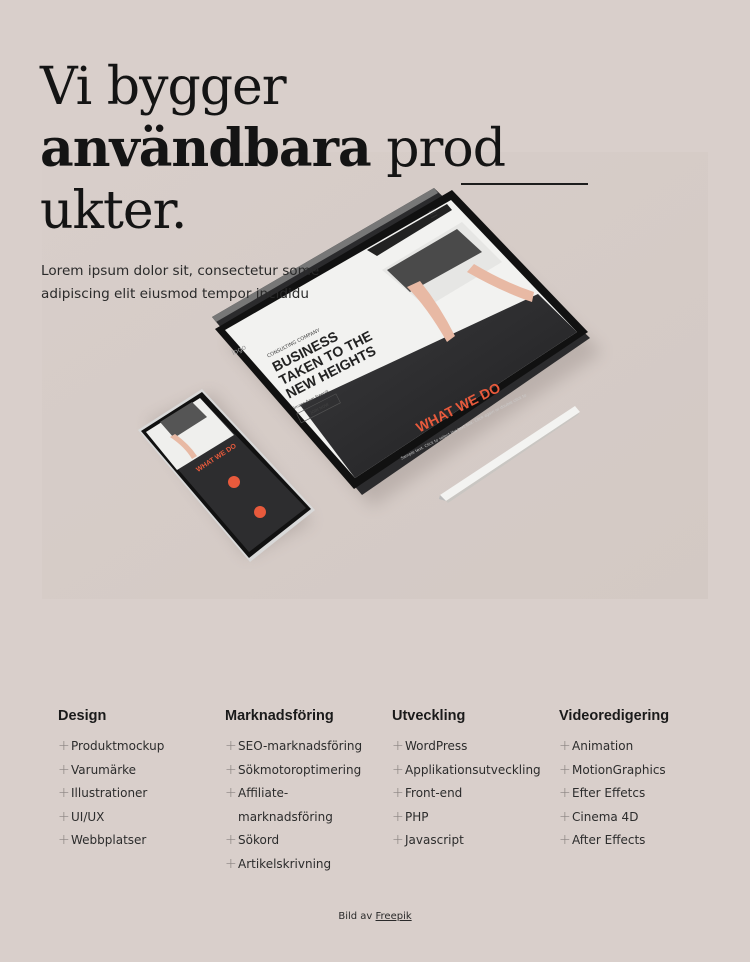 The image size is (750, 962). Describe the element at coordinates (109, 840) in the screenshot. I see `service-label: Webbplatser` at that location.